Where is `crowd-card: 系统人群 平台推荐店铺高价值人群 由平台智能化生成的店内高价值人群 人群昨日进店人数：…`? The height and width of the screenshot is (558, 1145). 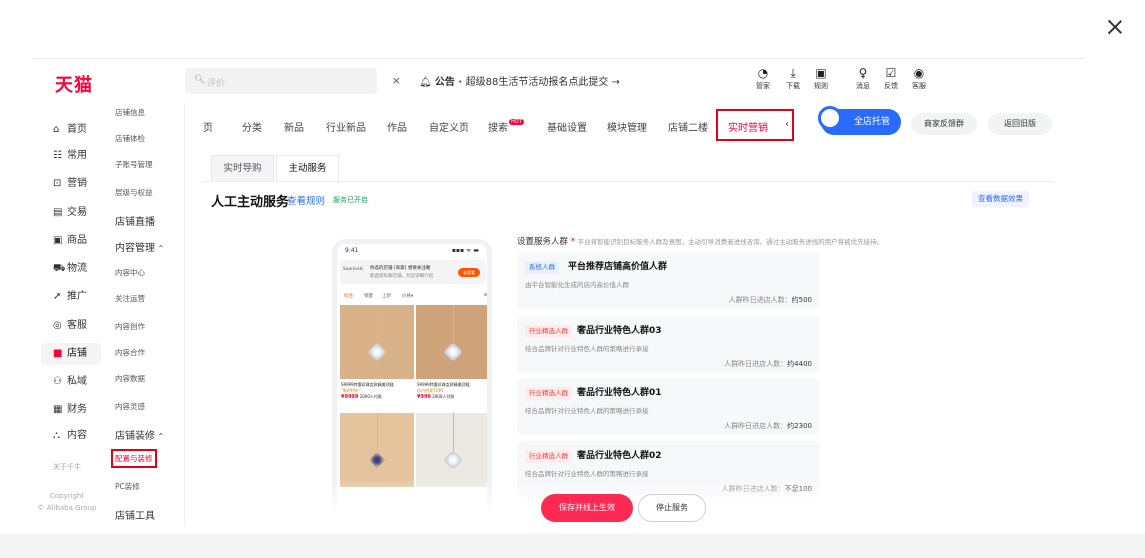 crowd-card: 系统人群 平台推荐店铺高价值人群 由平台智能化生成的店内高价值人群 人群昨日进店人数：… is located at coordinates (668, 280).